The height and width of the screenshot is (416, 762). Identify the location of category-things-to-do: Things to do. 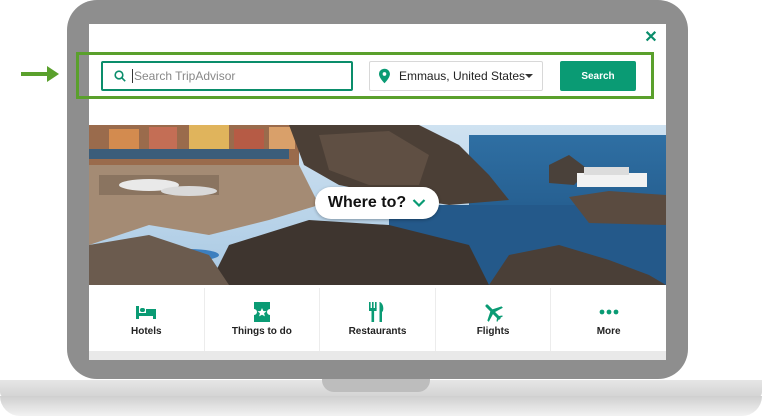
(263, 319).